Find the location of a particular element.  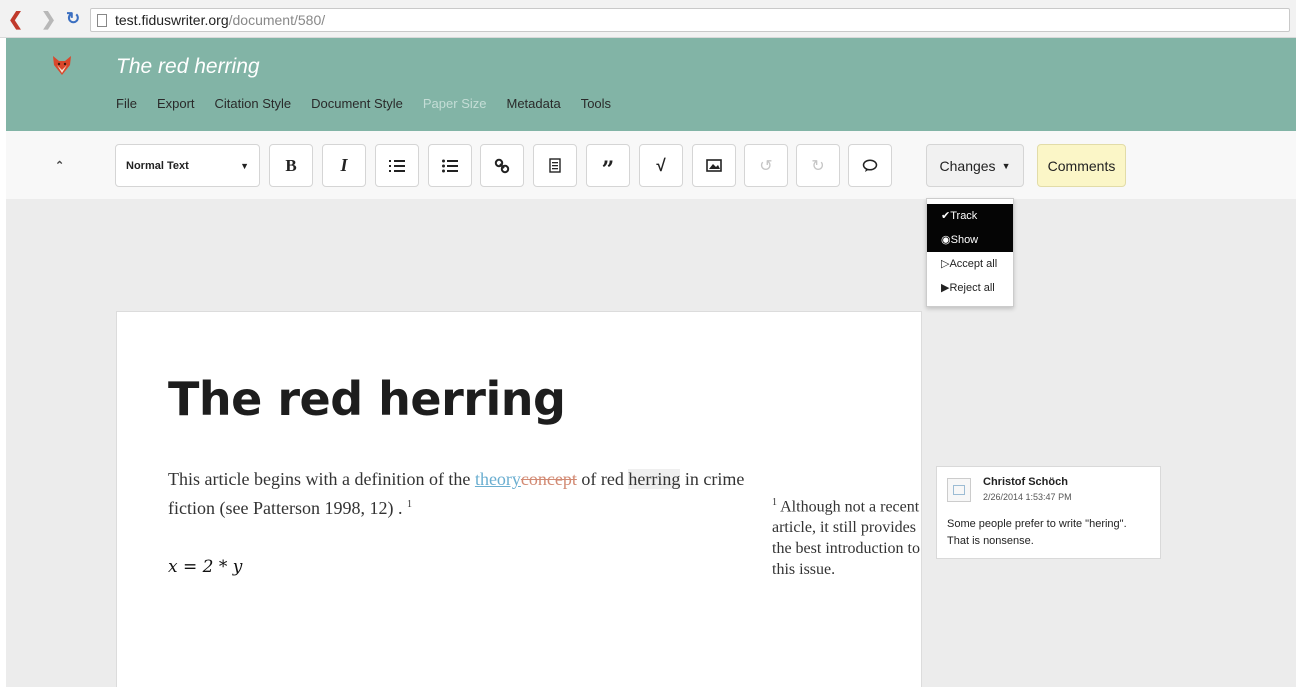

browser-bar: ❮ ❯ ↻ test.fiduswriter.org/document/580/ is located at coordinates (648, 19).